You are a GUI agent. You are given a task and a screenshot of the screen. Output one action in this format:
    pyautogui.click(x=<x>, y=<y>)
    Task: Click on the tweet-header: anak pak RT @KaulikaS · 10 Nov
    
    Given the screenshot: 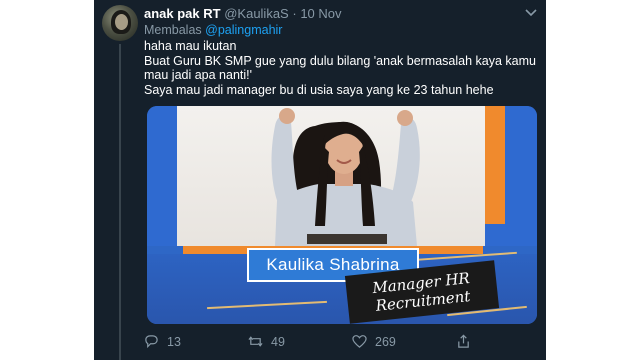 What is the action you would take?
    pyautogui.click(x=243, y=13)
    